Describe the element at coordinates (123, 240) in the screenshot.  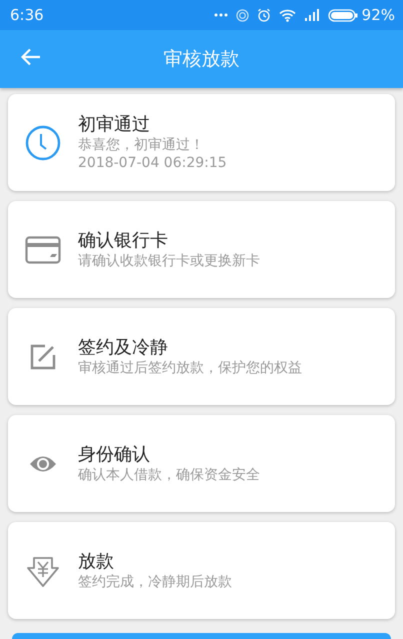
I see `step-title: 确认银行卡` at that location.